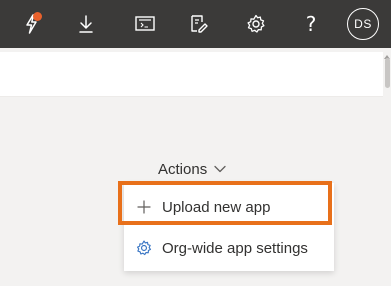  What do you see at coordinates (363, 24) in the screenshot?
I see `avatar: DS` at bounding box center [363, 24].